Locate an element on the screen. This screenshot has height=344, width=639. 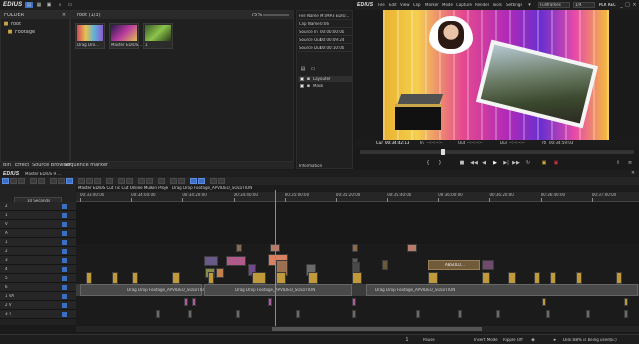
bin-zoom: 75% is located at coordinates (256, 15).